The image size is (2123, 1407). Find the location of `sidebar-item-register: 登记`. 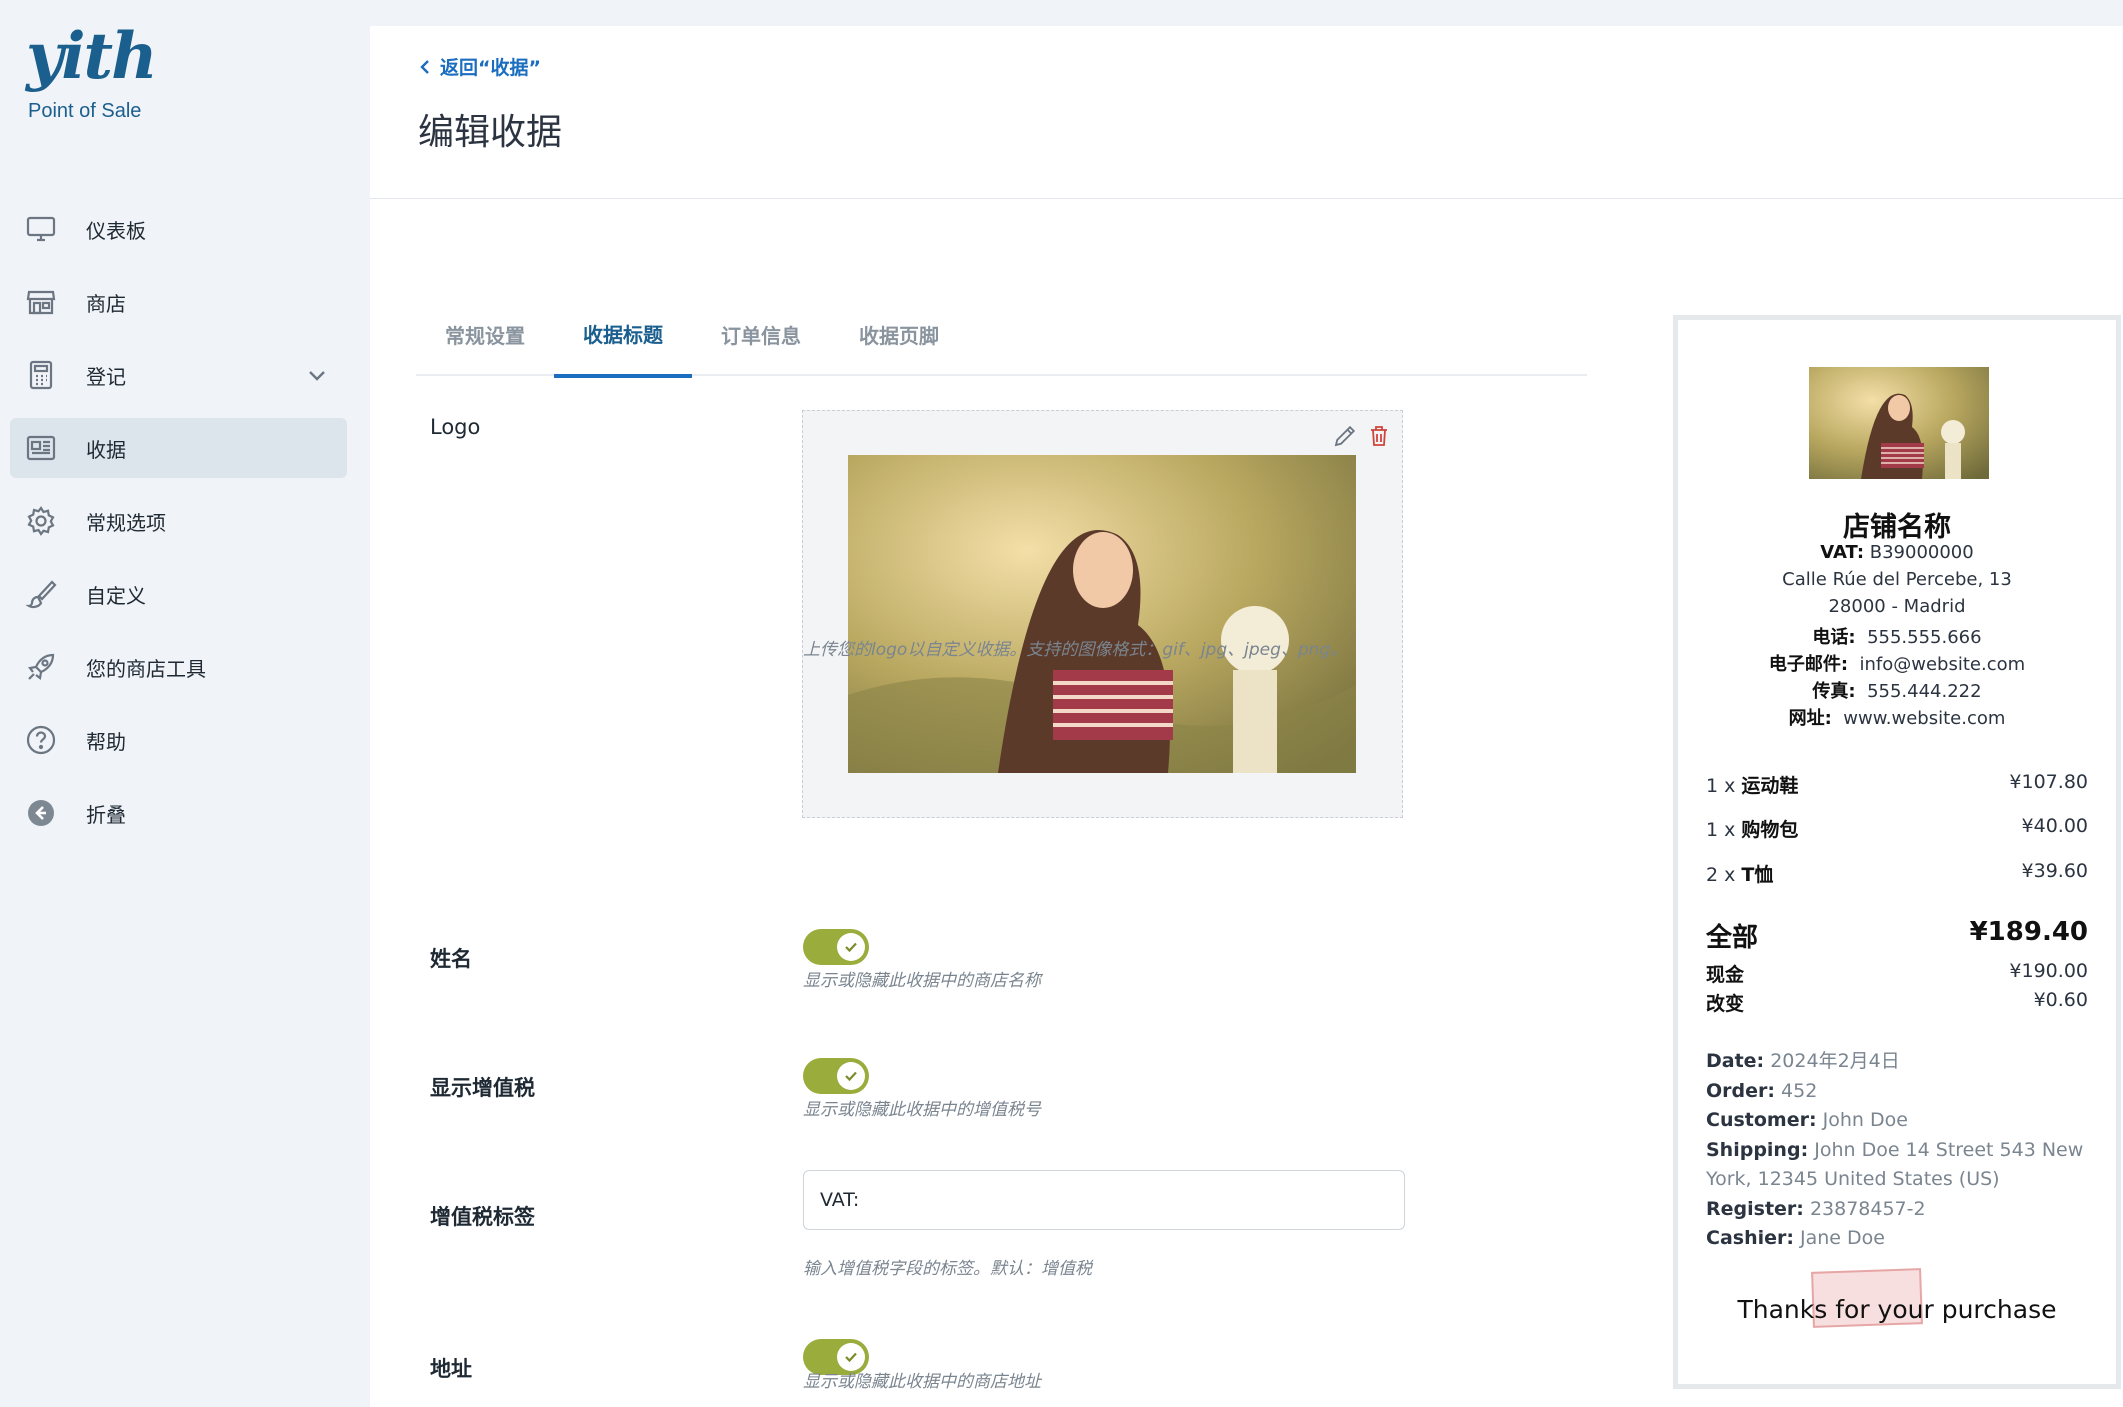

sidebar-item-register: 登记 is located at coordinates (178, 375).